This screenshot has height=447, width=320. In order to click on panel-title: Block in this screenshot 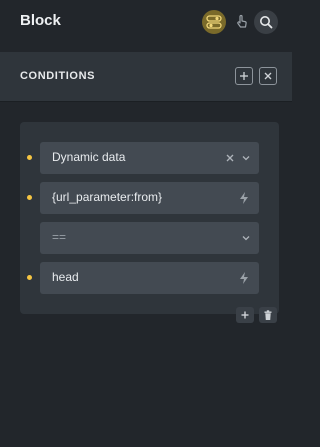, I will do `click(40, 20)`.